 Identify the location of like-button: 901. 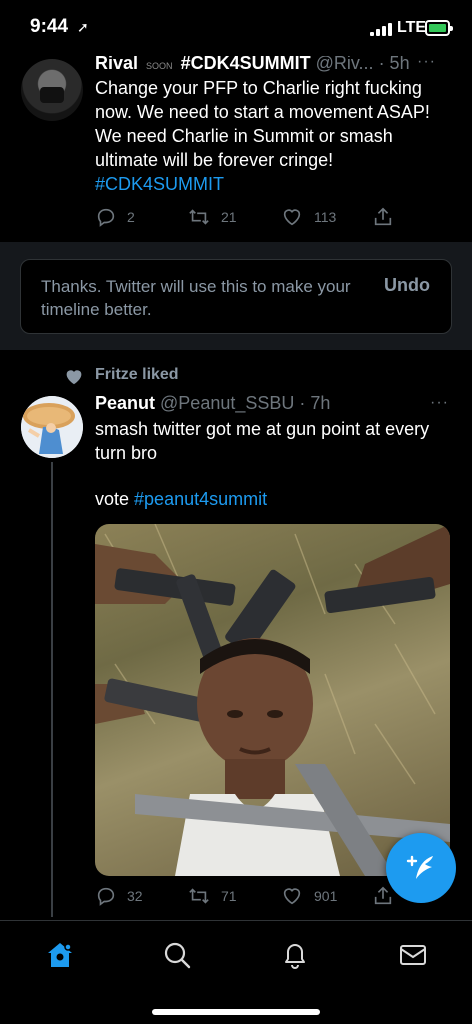
(308, 896).